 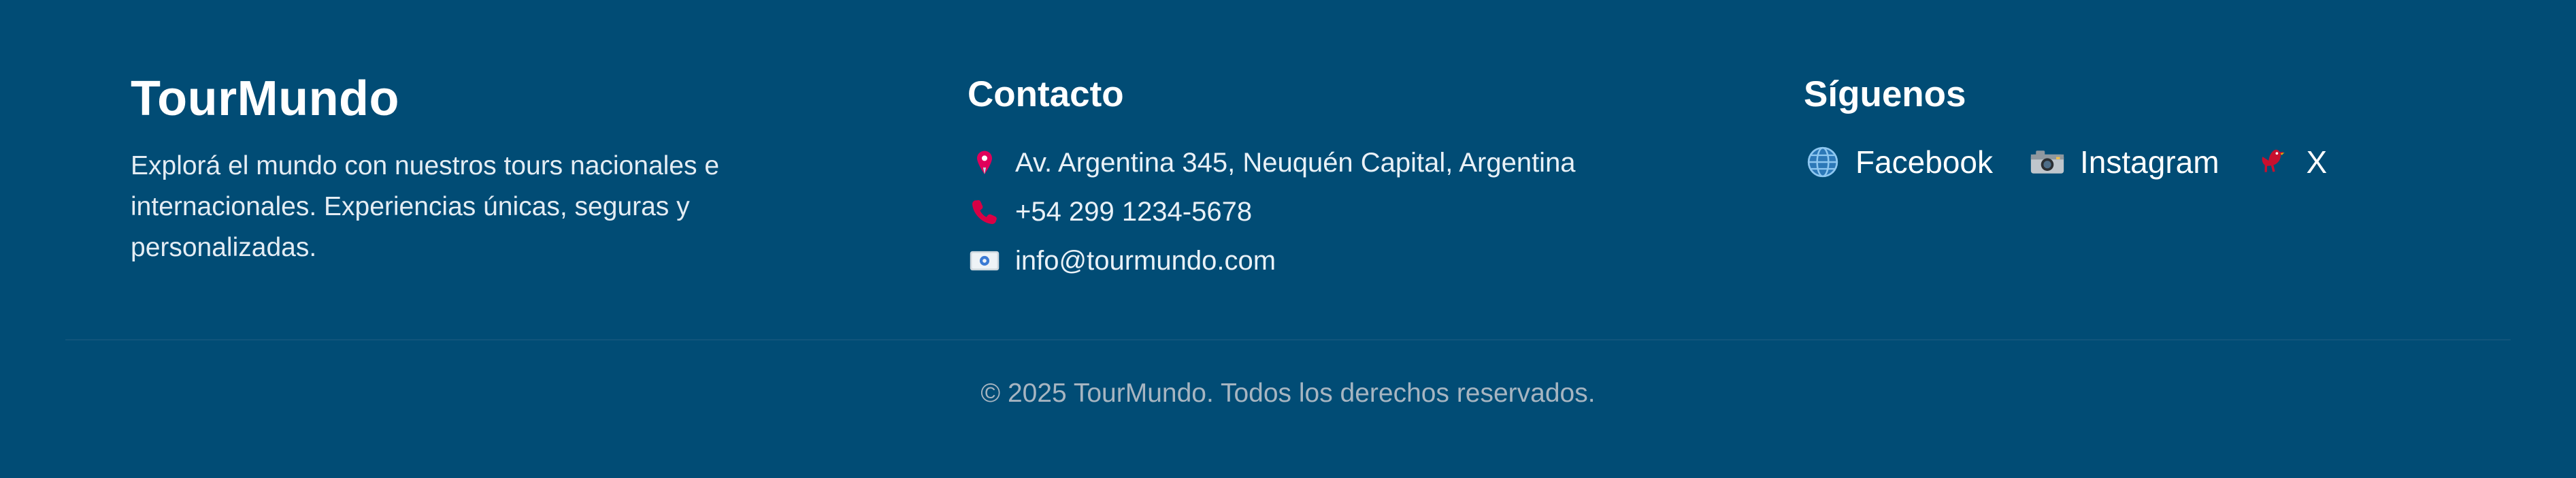 I want to click on social-links: Facebook Instagram X, so click(x=2083, y=162).